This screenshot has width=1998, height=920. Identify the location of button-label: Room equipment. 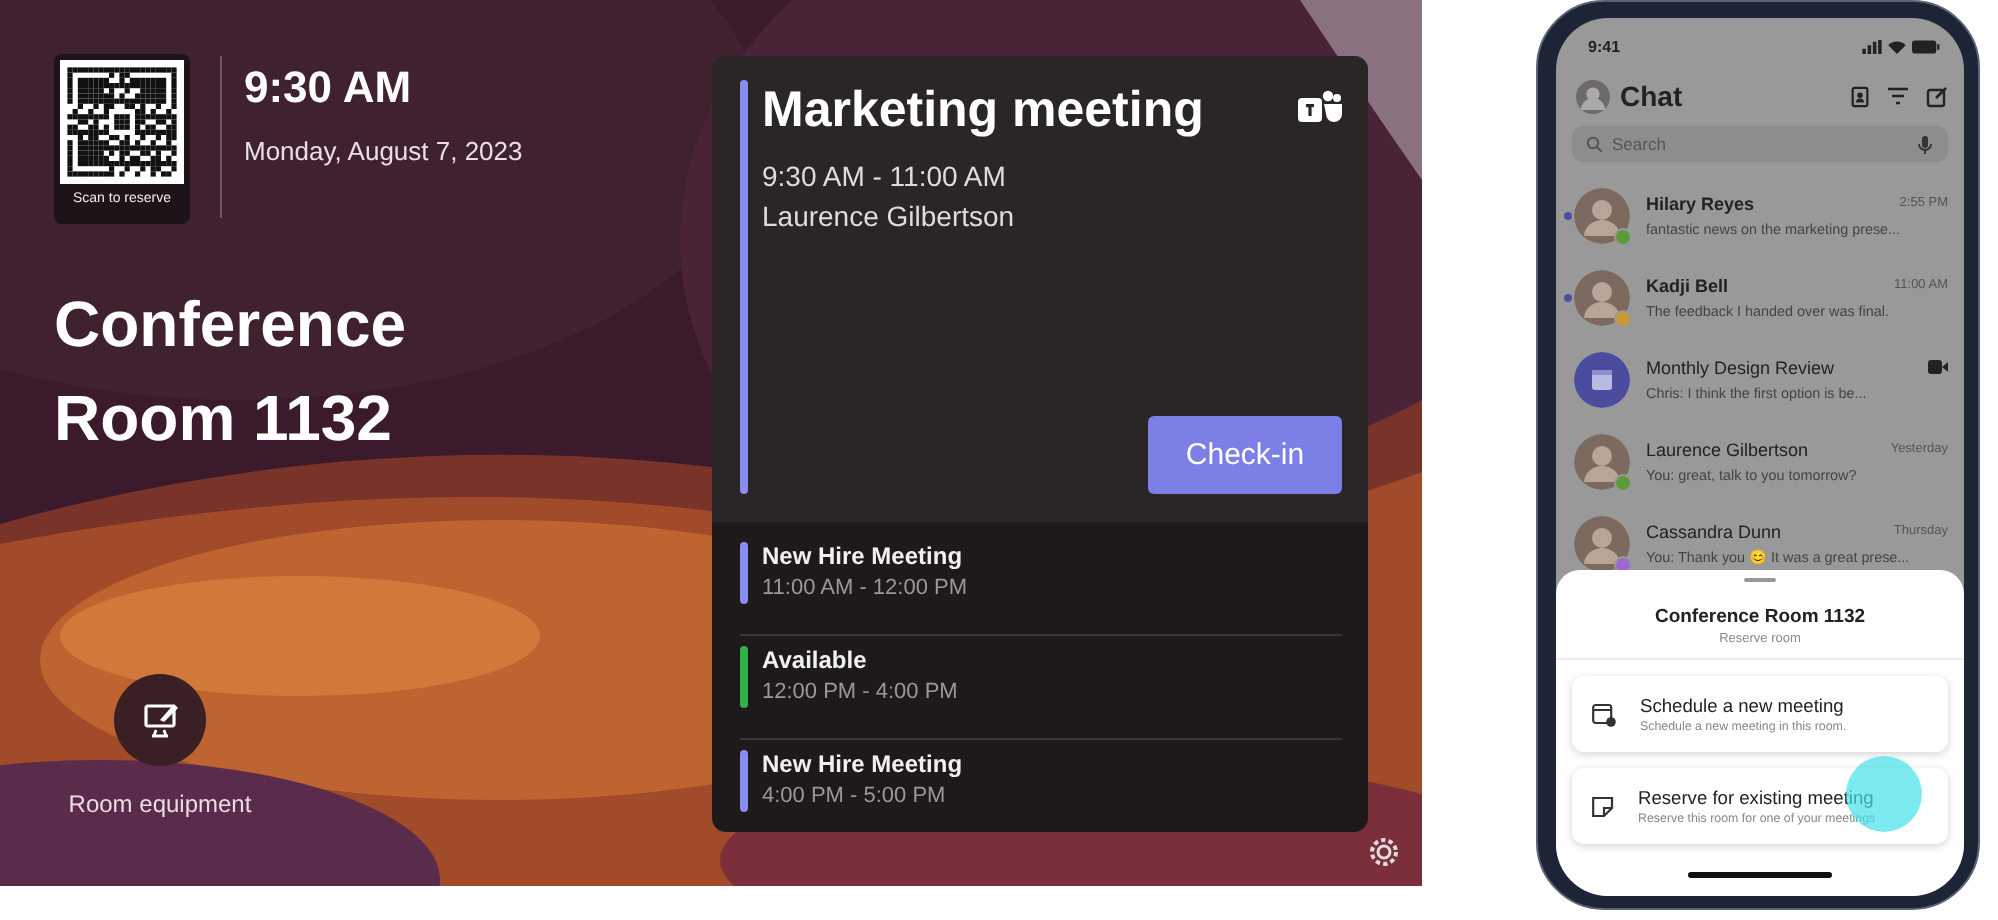
(160, 804).